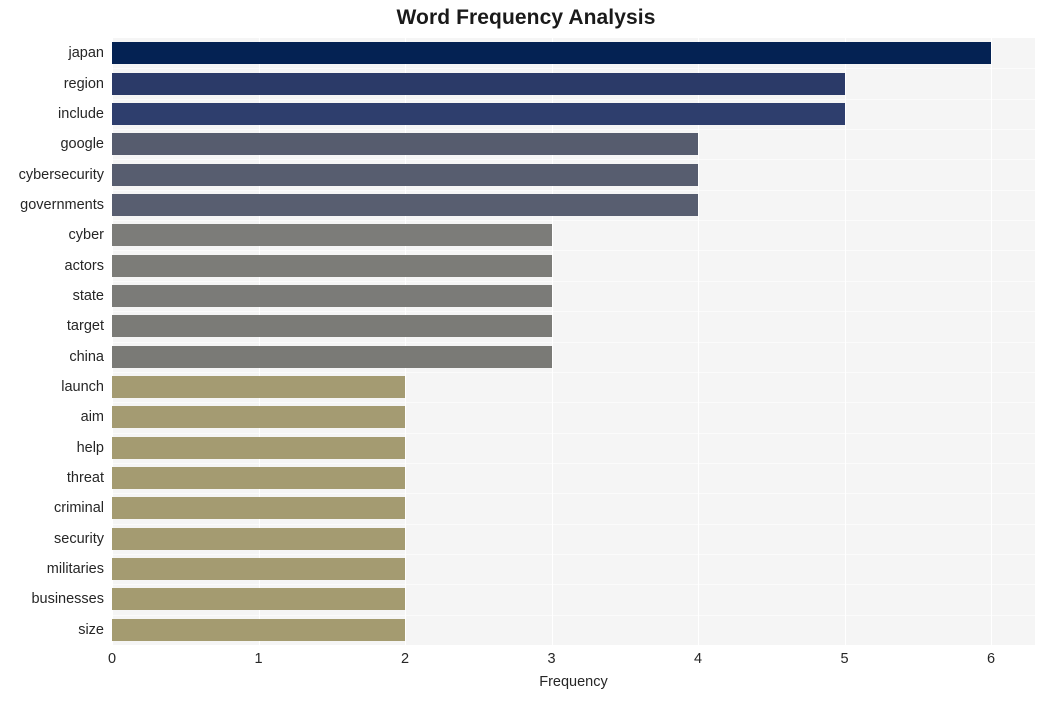 The image size is (1052, 701). What do you see at coordinates (81, 113) in the screenshot?
I see `y-tick-label: include` at bounding box center [81, 113].